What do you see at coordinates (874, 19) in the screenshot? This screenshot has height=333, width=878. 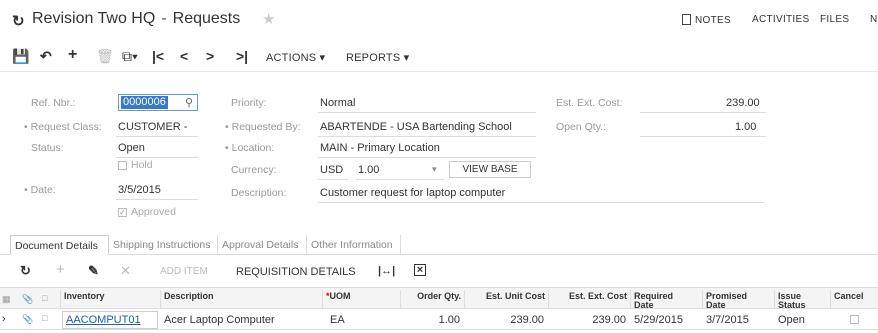 I see `more-link: N` at bounding box center [874, 19].